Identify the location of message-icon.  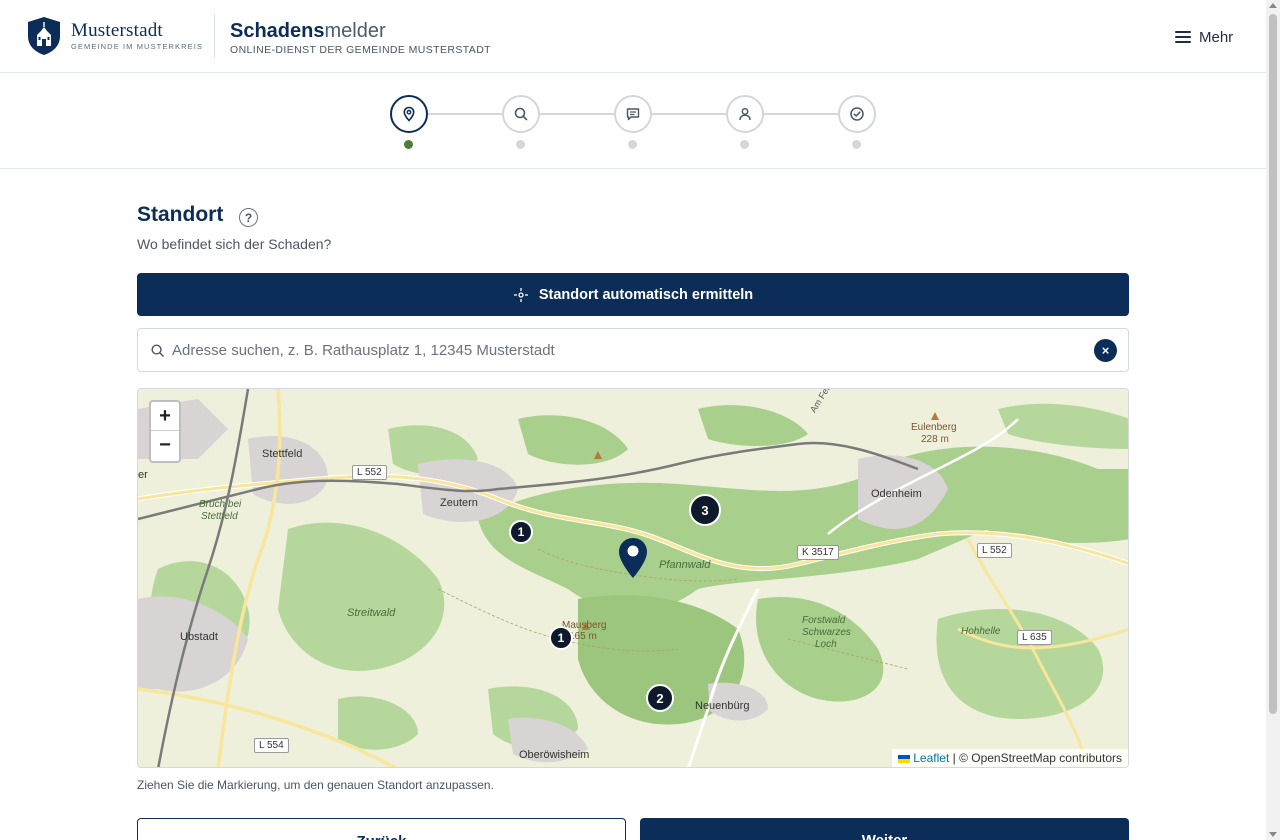
(633, 114).